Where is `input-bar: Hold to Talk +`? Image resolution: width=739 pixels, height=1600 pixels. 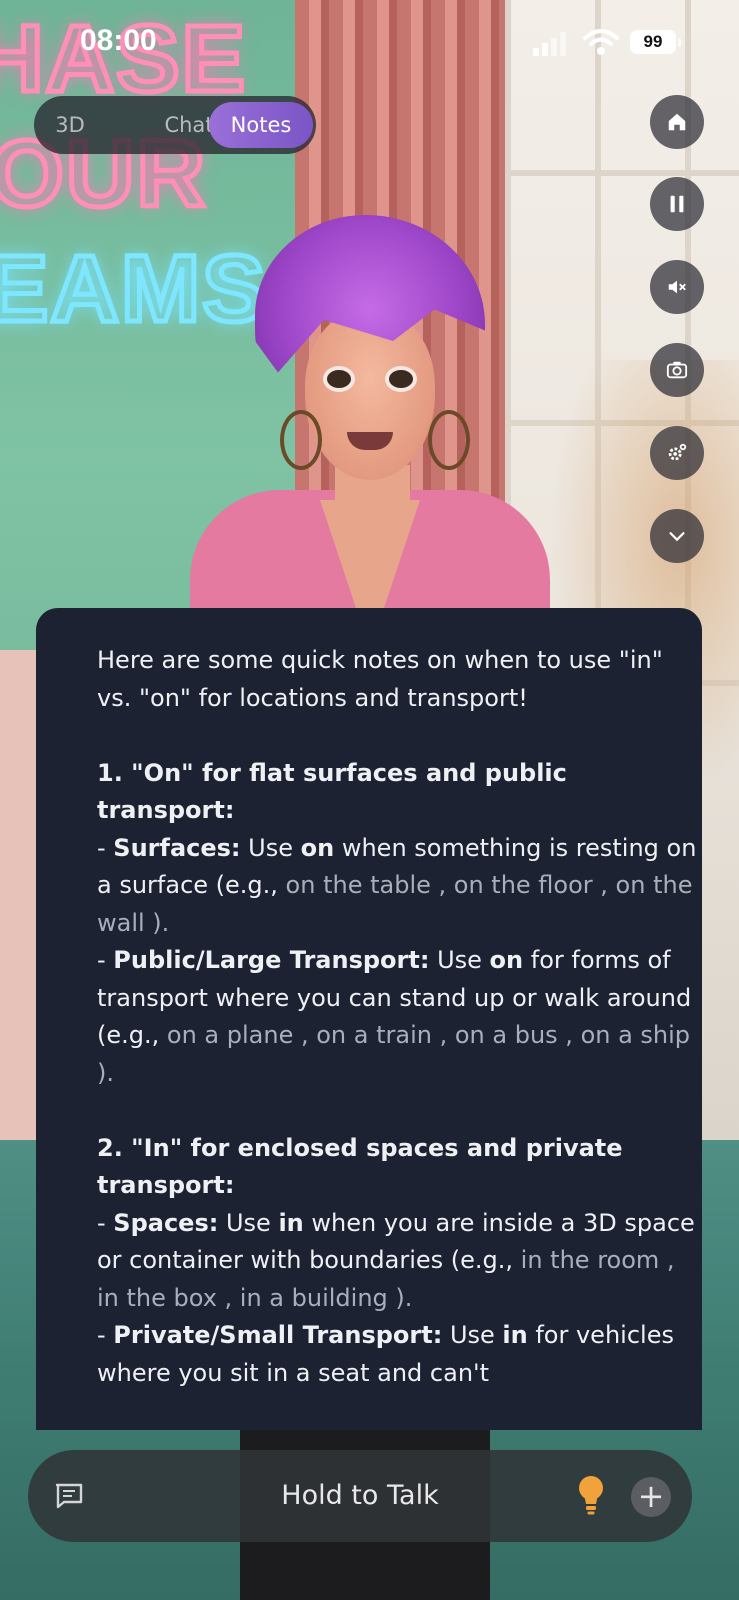 input-bar: Hold to Talk + is located at coordinates (360, 1496).